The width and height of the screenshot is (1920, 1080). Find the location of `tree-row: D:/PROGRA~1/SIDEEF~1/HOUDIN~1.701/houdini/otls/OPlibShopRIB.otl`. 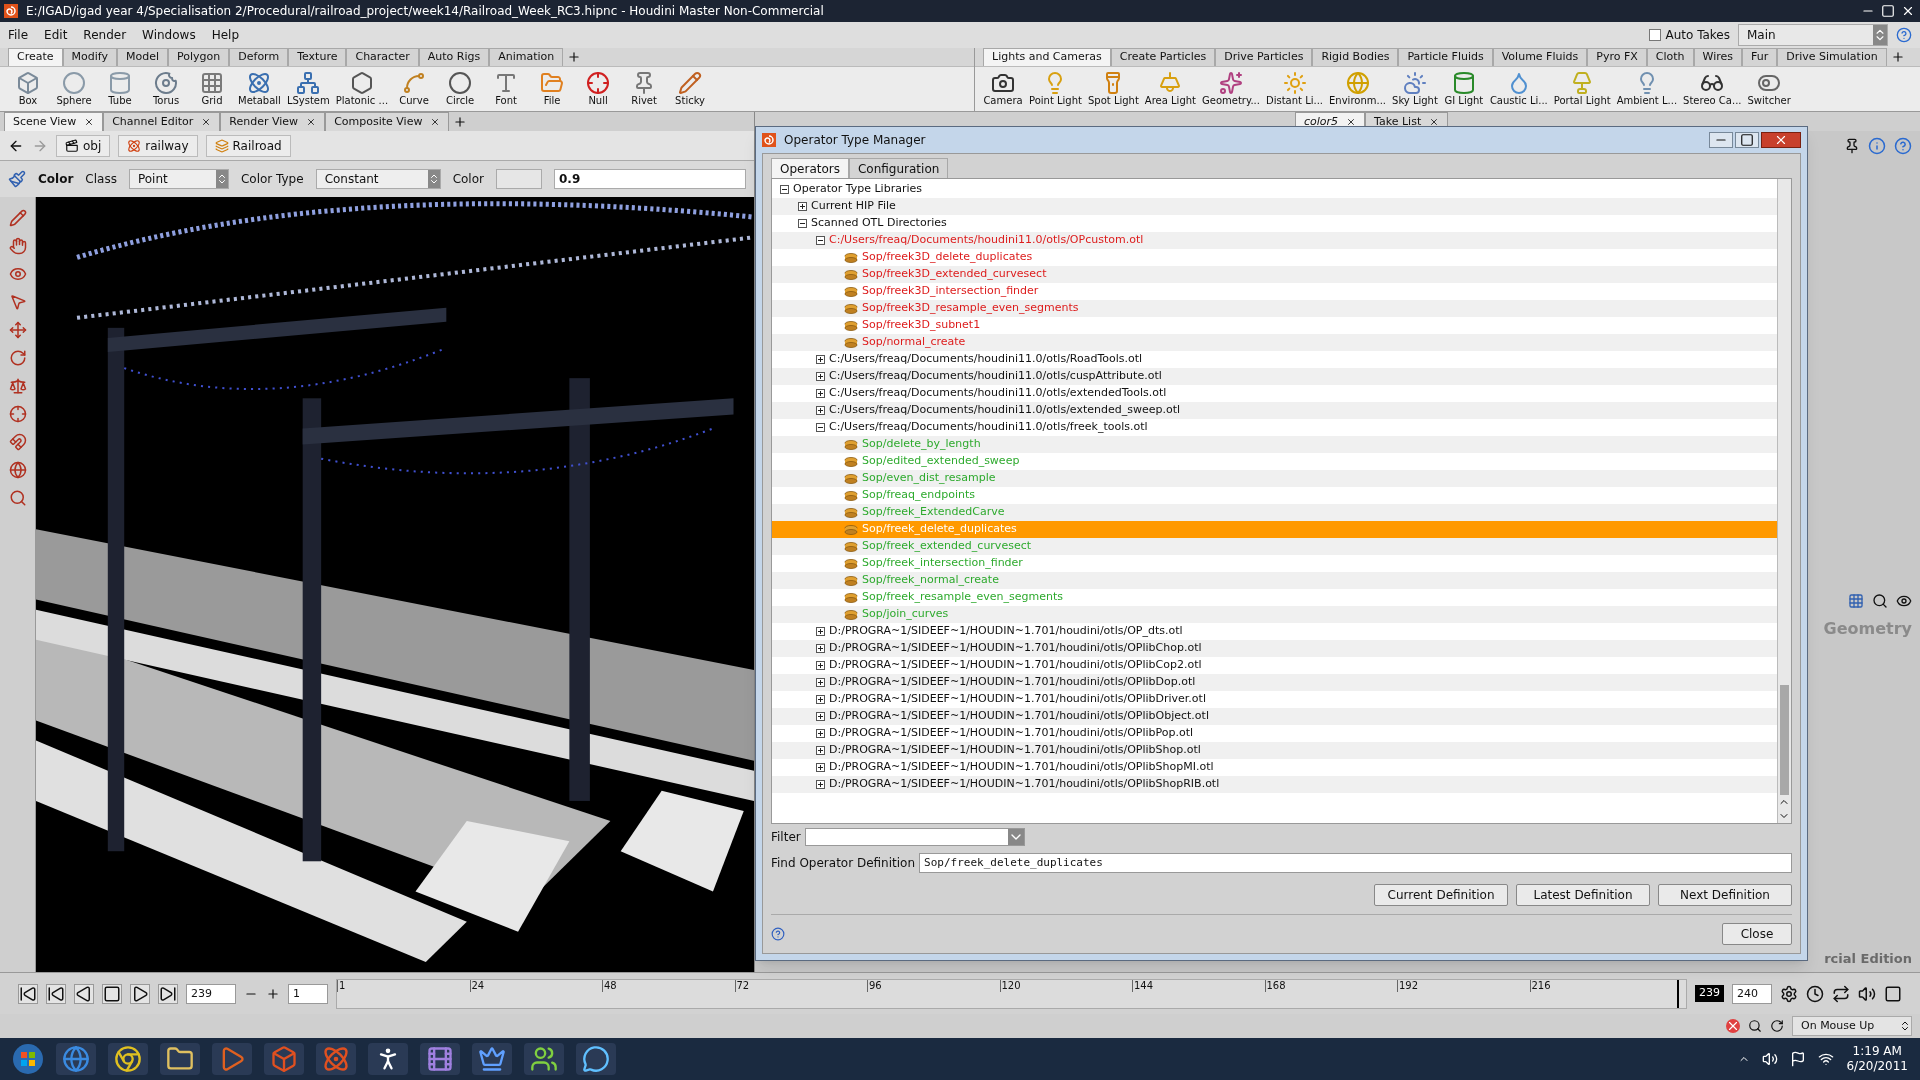

tree-row: D:/PROGRA~1/SIDEEF~1/HOUDIN~1.701/houdini/otls/OPlibShopRIB.otl is located at coordinates (1274, 784).